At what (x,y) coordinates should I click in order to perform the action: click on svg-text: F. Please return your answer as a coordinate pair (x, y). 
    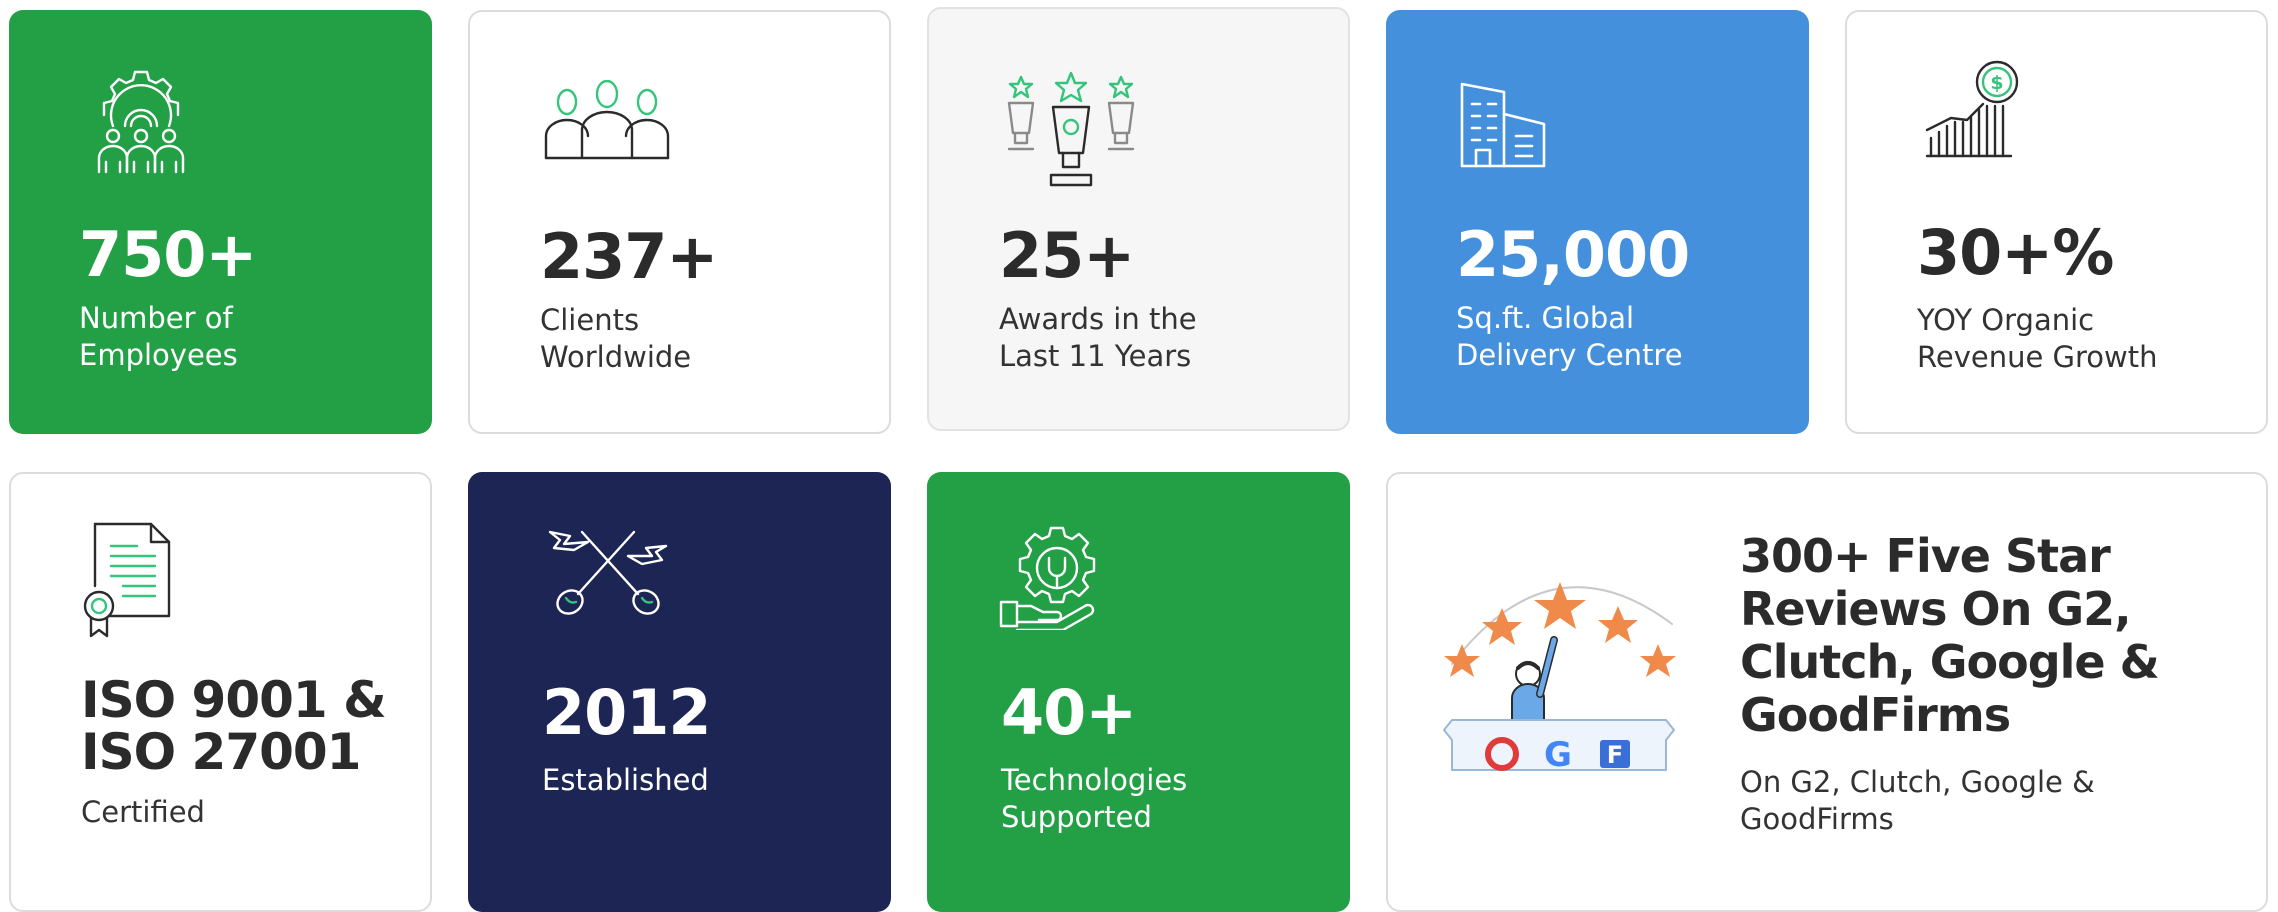
    Looking at the image, I should click on (1615, 755).